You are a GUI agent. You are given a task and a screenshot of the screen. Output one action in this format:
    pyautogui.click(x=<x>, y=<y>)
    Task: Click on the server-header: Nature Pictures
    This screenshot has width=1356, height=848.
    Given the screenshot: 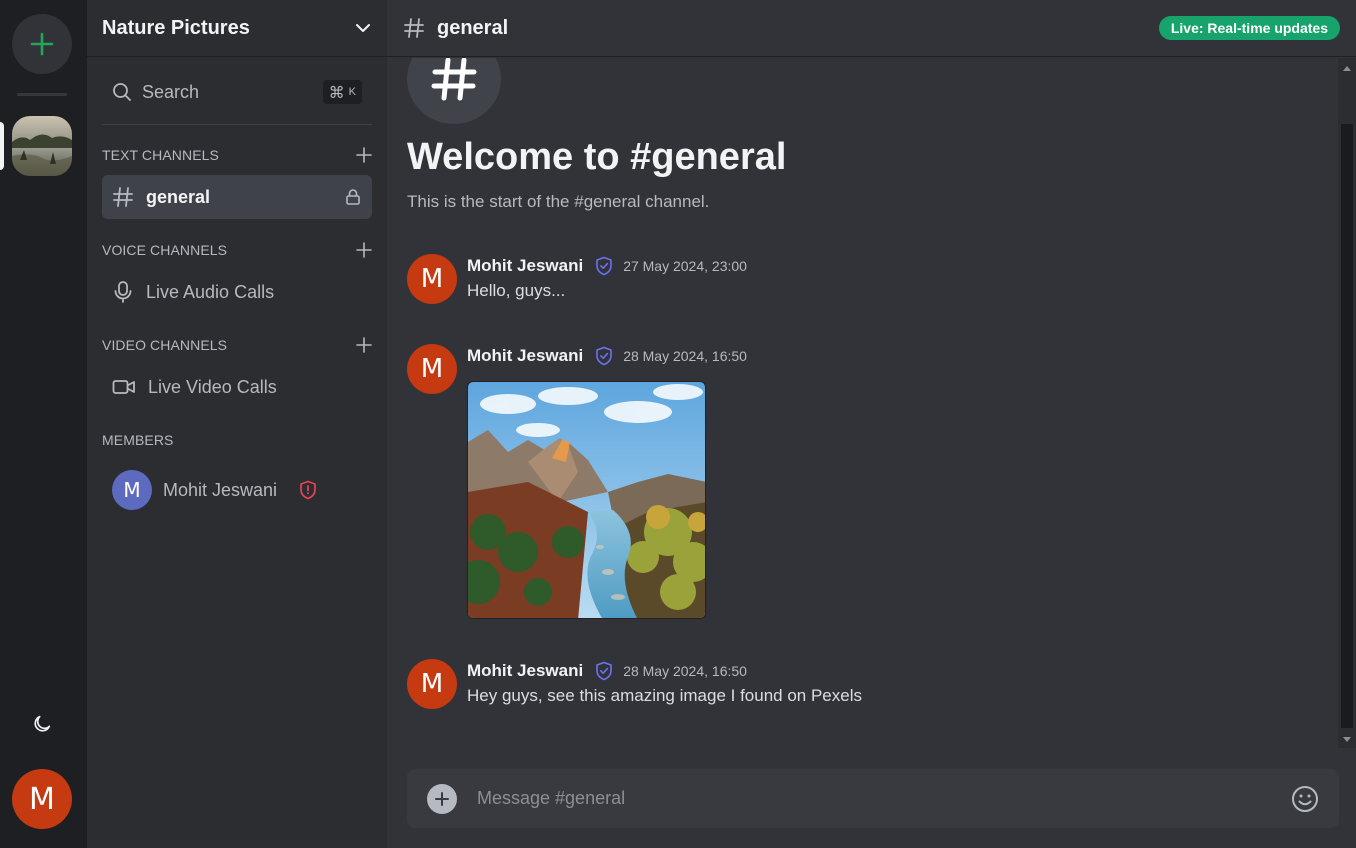 What is the action you would take?
    pyautogui.click(x=237, y=28)
    